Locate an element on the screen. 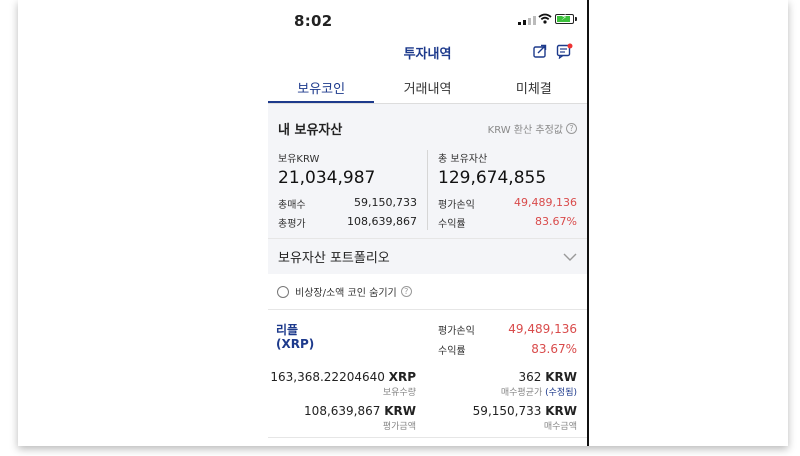  krw-estimate-note: KRW 환산 추정값 ? is located at coordinates (532, 128).